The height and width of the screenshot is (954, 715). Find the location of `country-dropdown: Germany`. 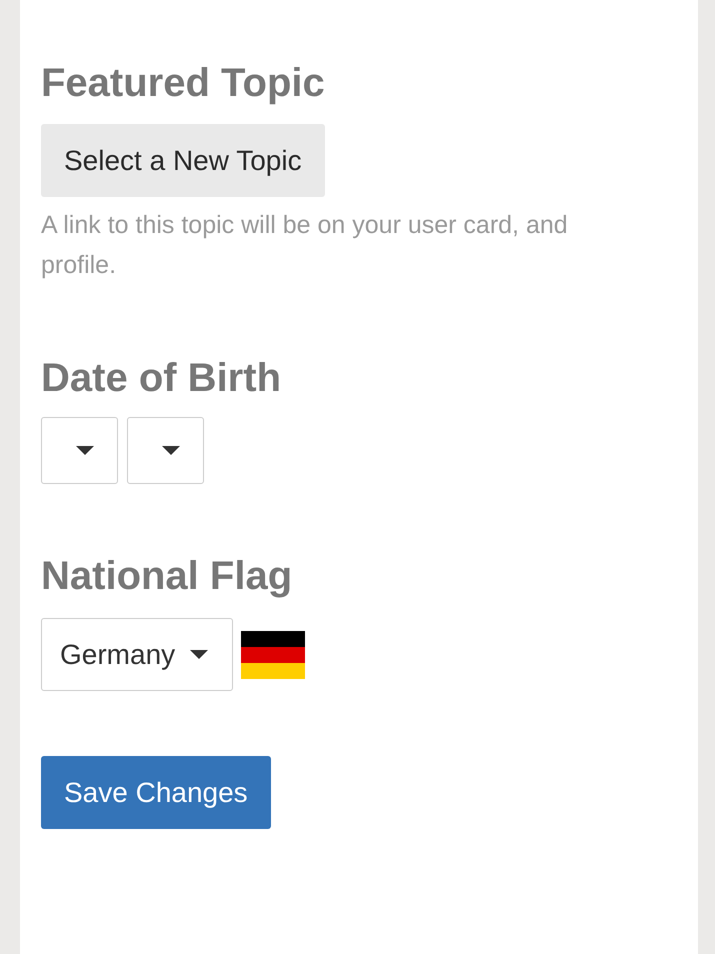

country-dropdown: Germany is located at coordinates (137, 654).